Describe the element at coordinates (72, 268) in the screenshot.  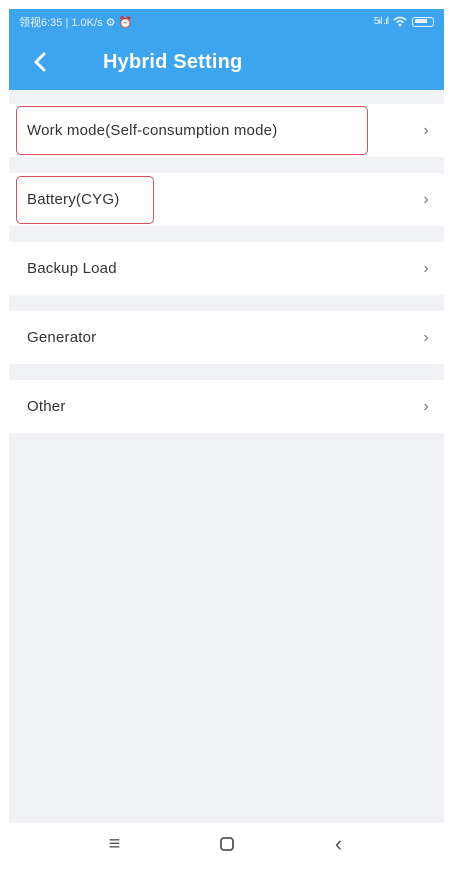
I see `menu-item-label: Backup Load` at that location.